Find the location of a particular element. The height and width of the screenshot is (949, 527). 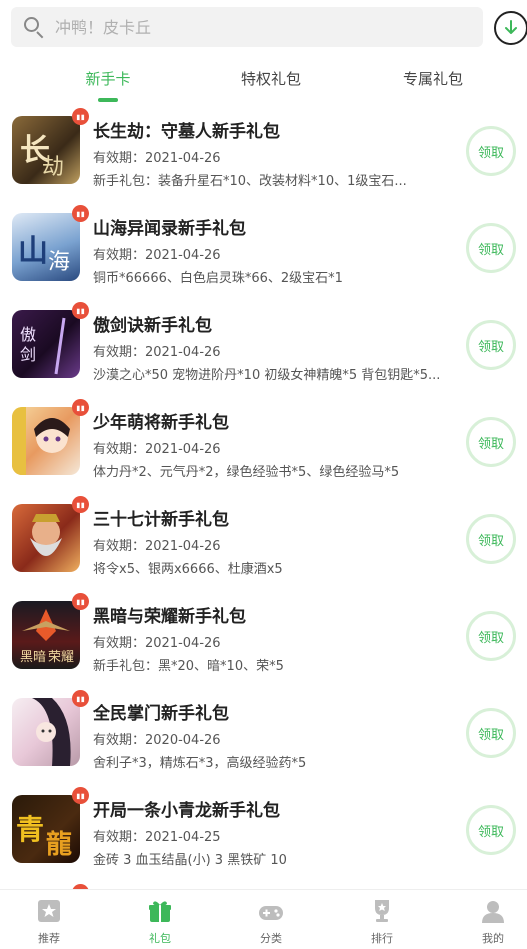

game-icon: 山海 is located at coordinates (46, 247).